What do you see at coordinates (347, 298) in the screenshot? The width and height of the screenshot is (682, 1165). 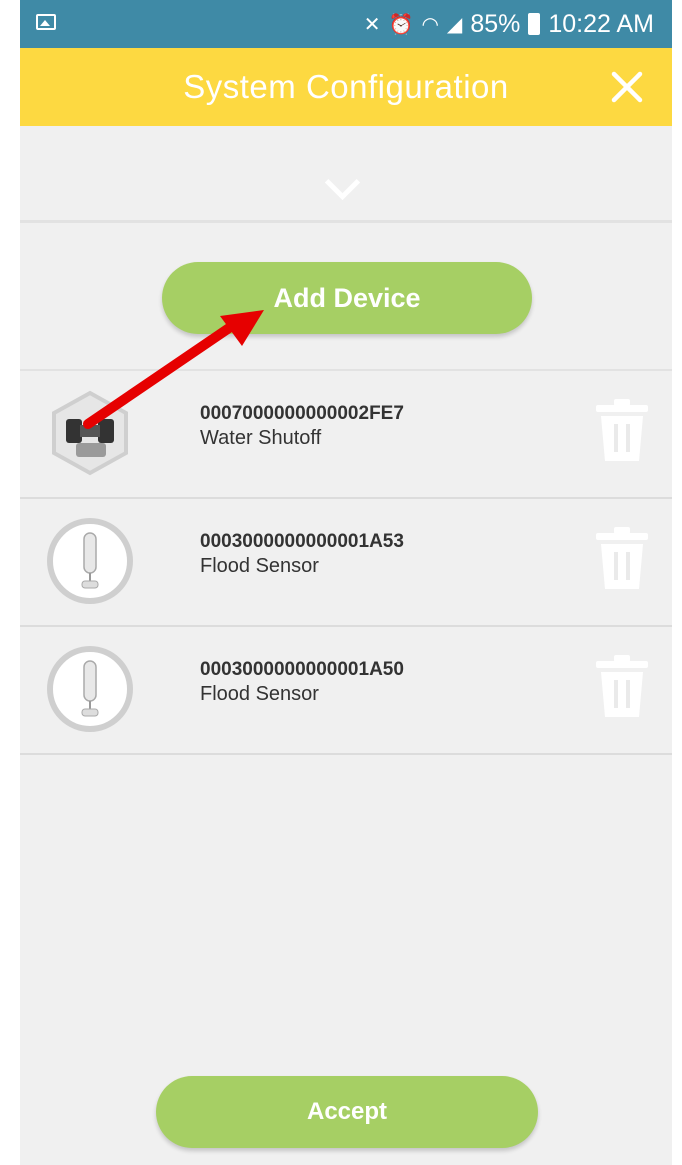 I see `add-device-button: Add Device` at bounding box center [347, 298].